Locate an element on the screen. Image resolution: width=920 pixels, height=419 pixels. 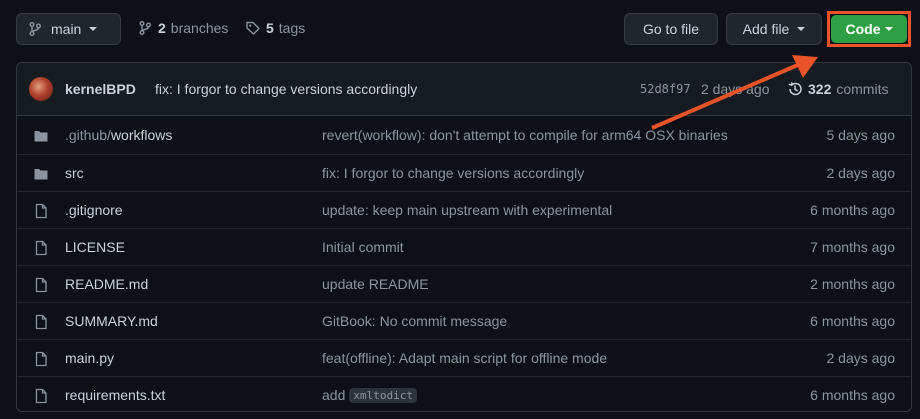
file-name: README.md is located at coordinates (106, 284).